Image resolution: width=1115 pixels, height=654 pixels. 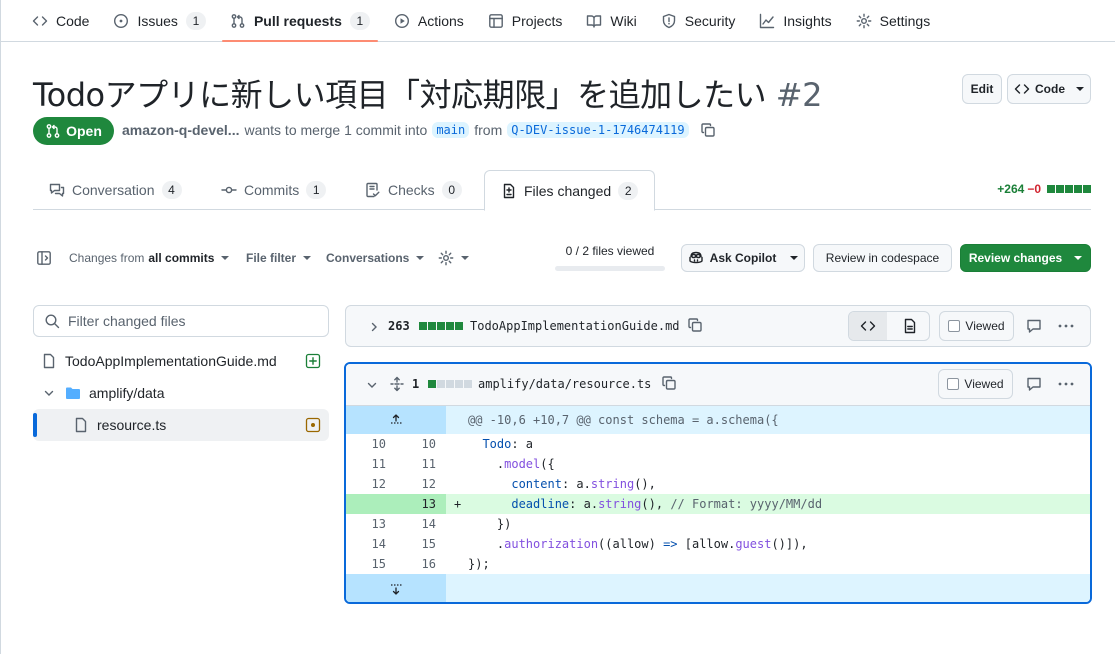 I want to click on tree-item-label: resource.ts, so click(x=132, y=425).